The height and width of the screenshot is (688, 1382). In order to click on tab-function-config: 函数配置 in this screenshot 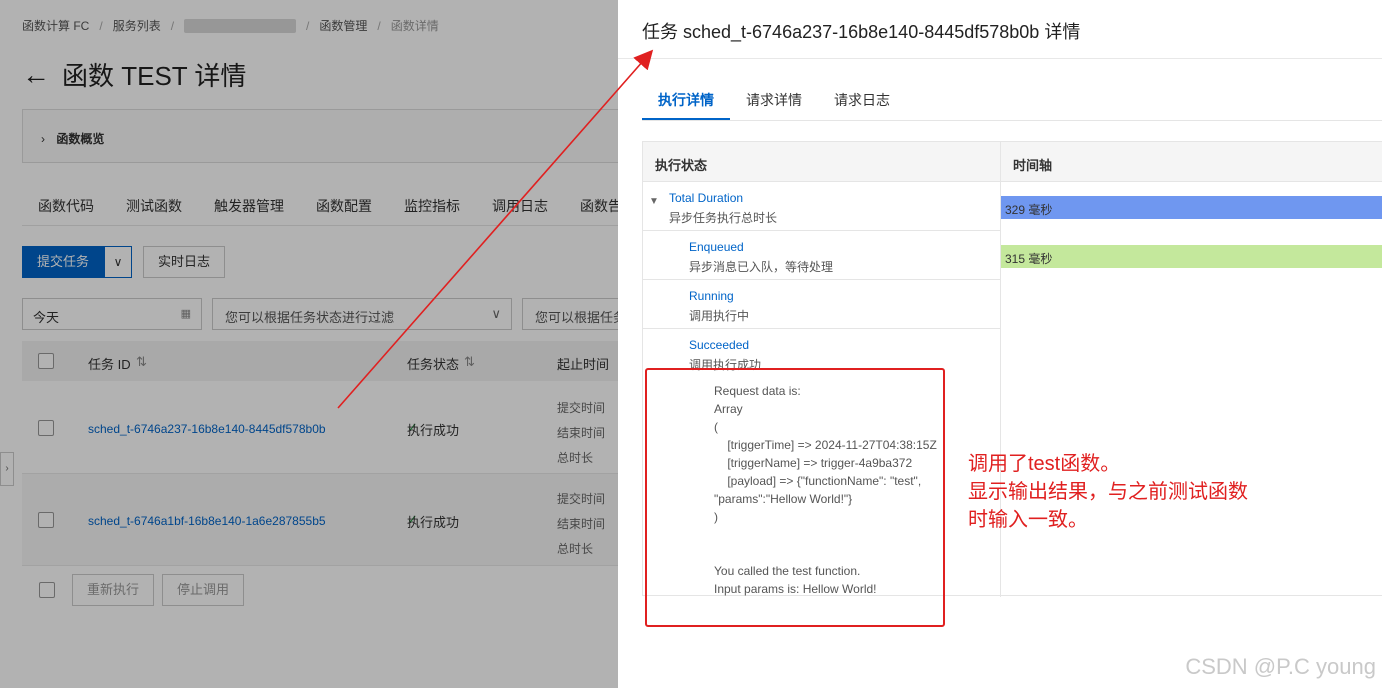, I will do `click(344, 205)`.